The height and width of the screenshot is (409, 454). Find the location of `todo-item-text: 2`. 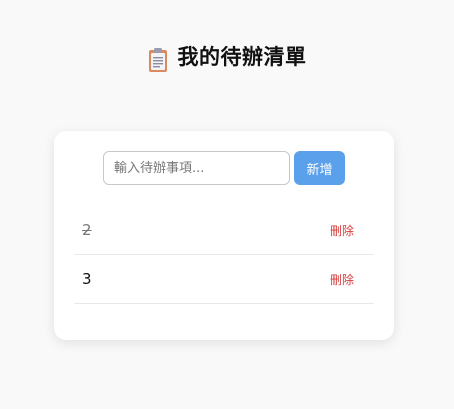

todo-item-text: 2 is located at coordinates (87, 230).